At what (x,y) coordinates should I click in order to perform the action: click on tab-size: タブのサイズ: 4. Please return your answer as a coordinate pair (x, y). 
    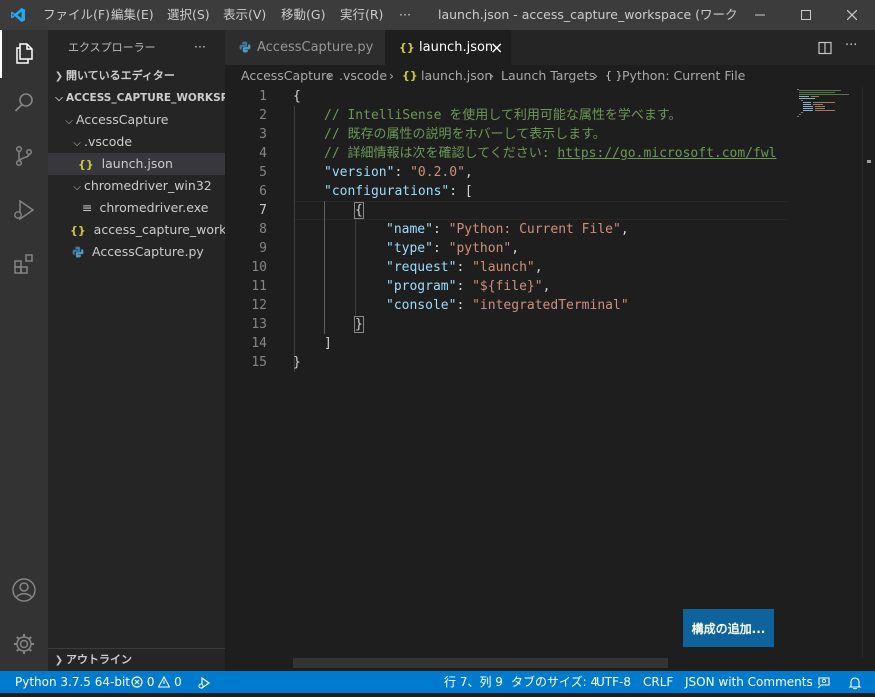
    Looking at the image, I should click on (554, 682).